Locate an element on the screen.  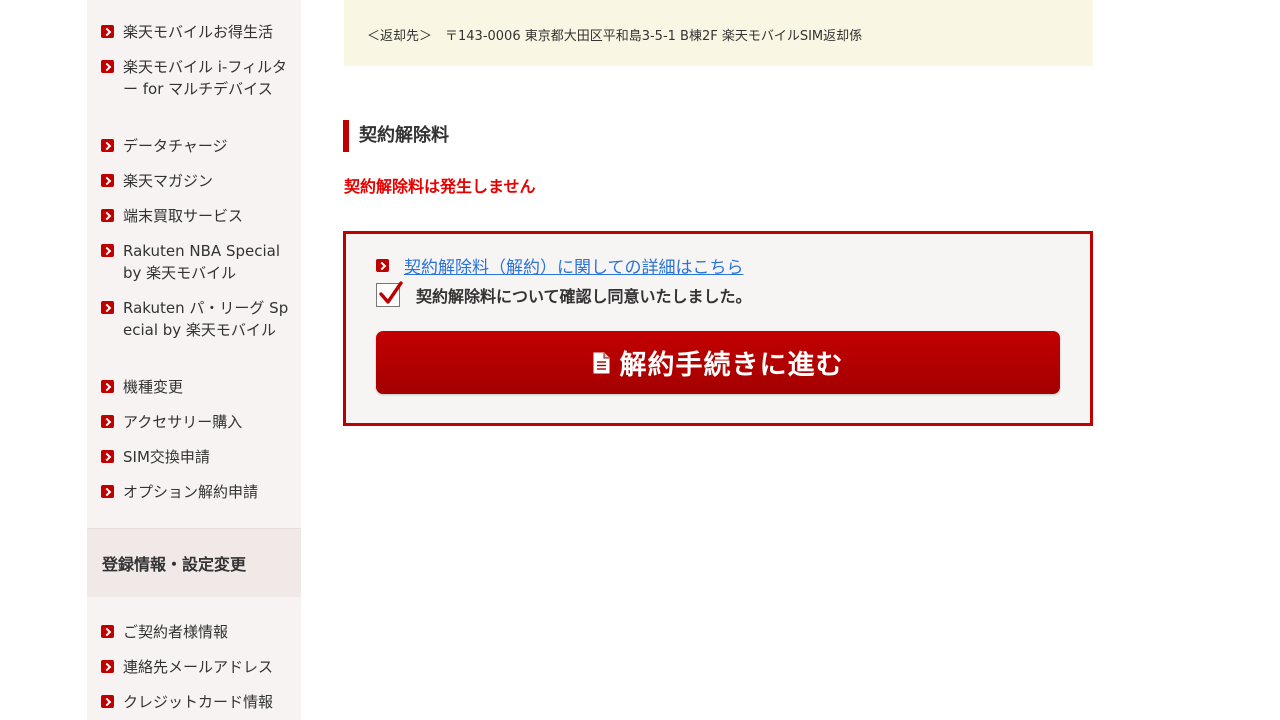
fee-detail-link-text: 契約解除料（解約）に関しての詳細はこちら is located at coordinates (574, 265).